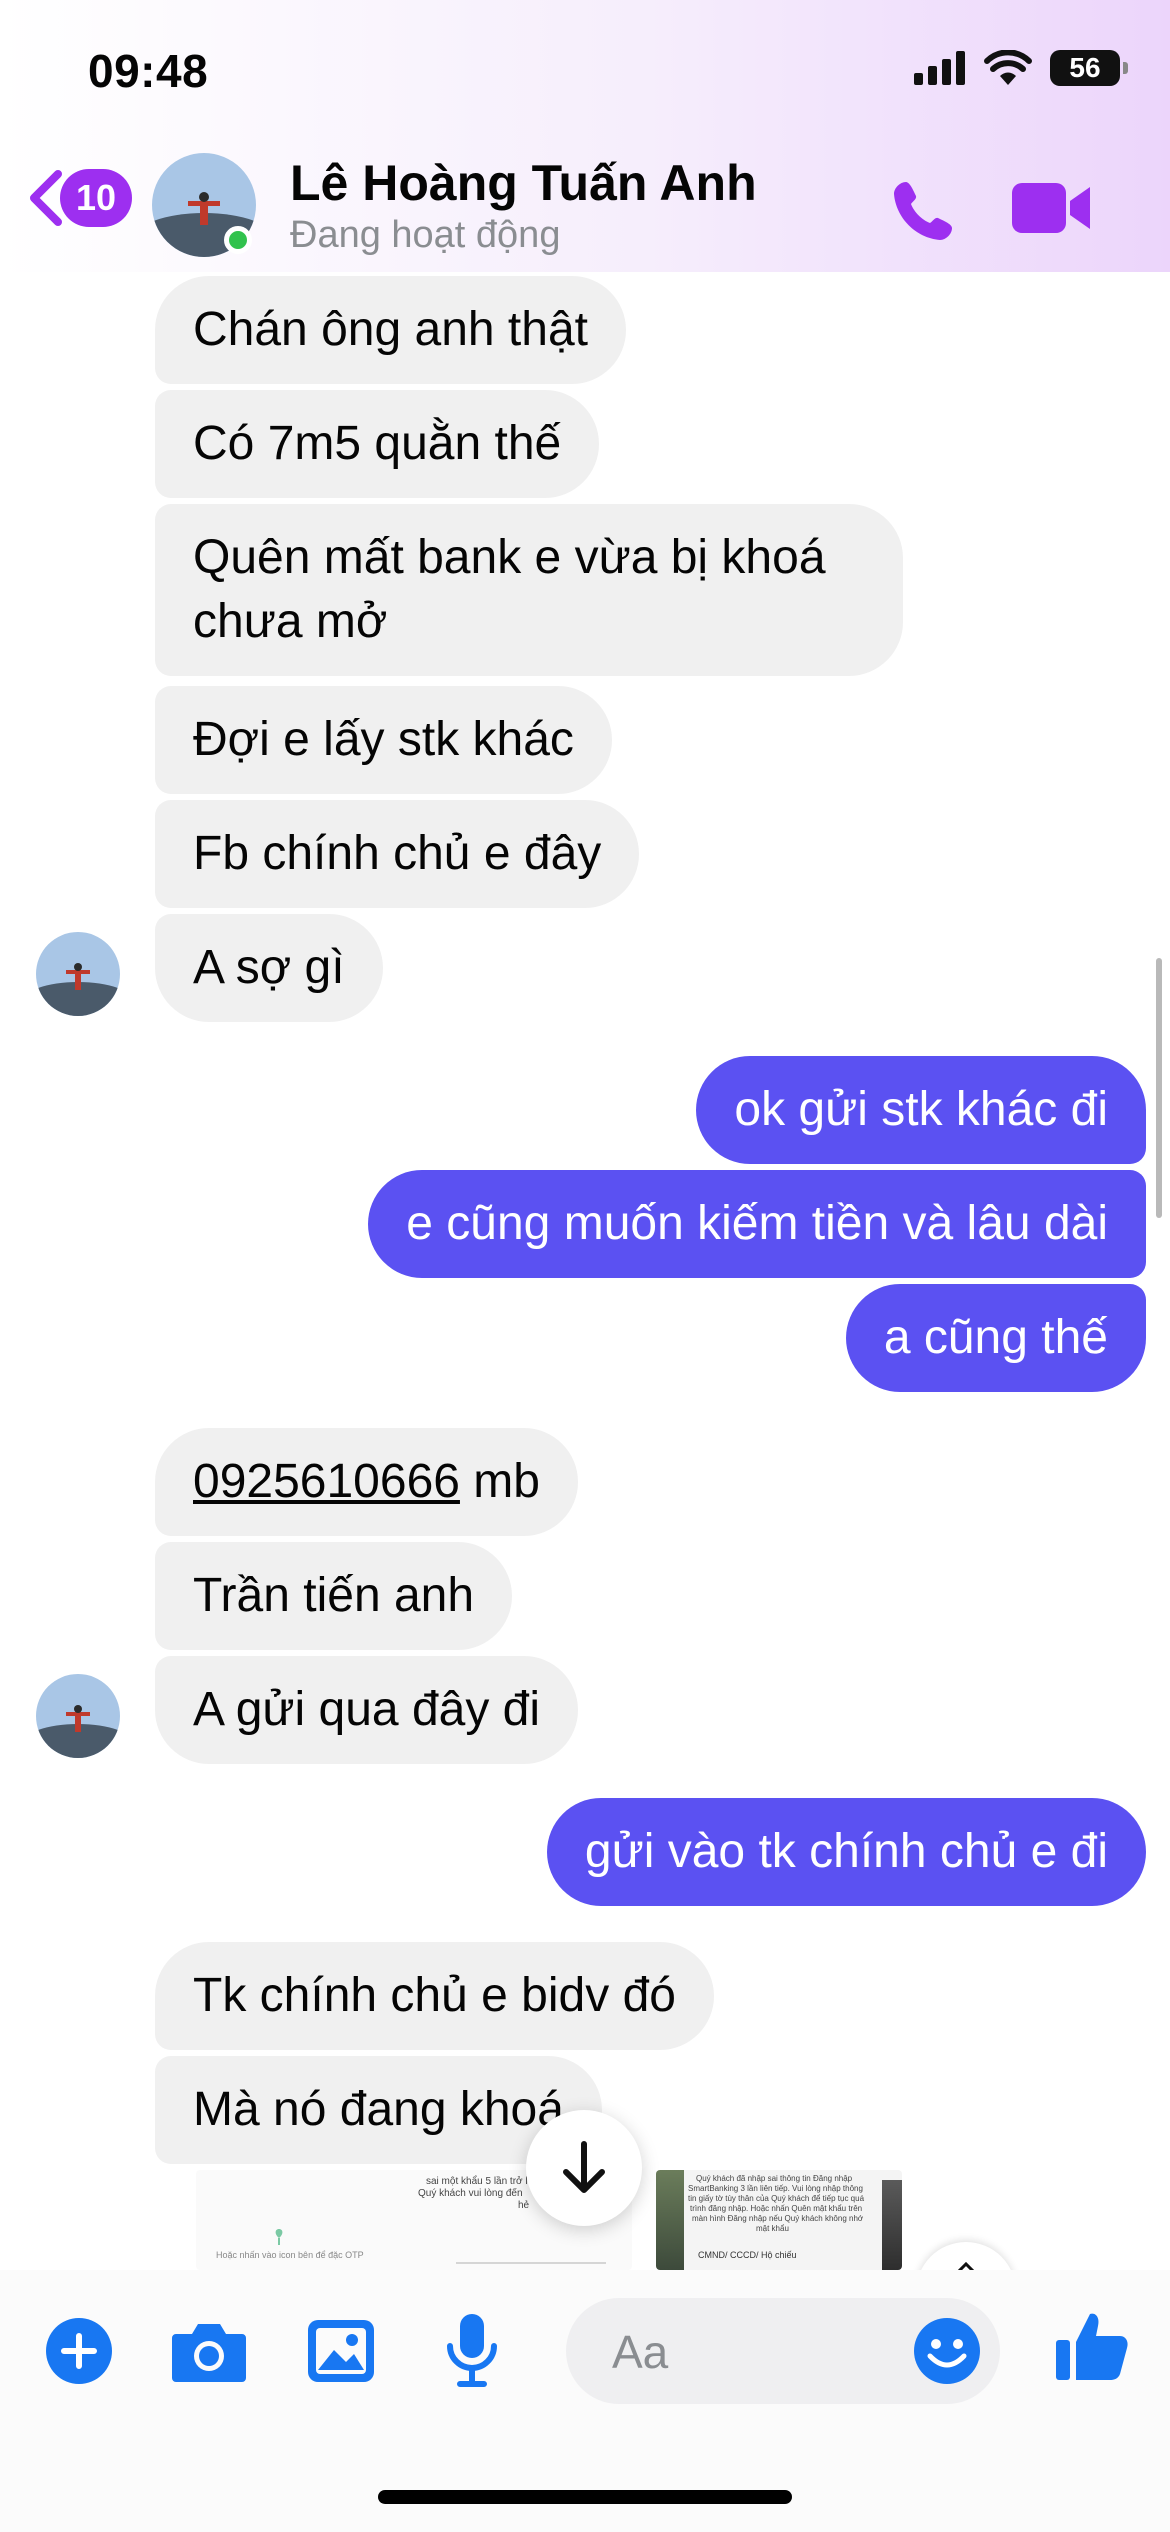 The height and width of the screenshot is (2532, 1170). I want to click on camera-button, so click(209, 2351).